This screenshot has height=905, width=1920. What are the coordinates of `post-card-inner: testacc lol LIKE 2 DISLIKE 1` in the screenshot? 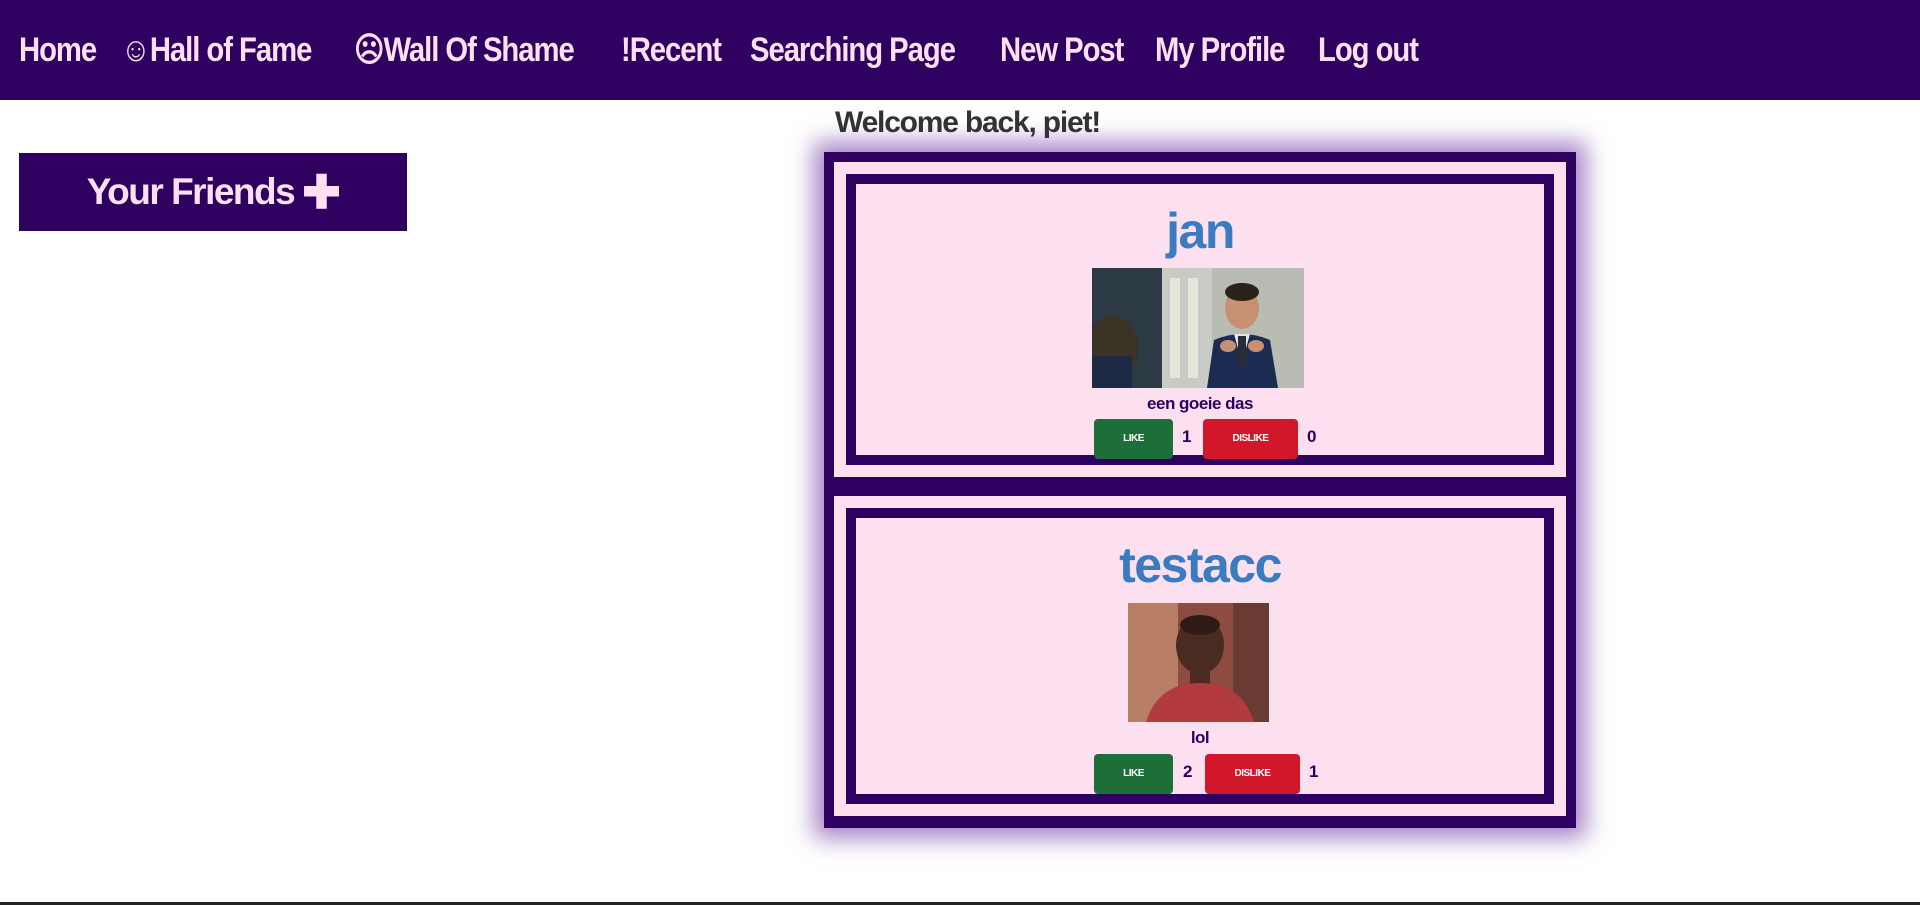 It's located at (1200, 656).